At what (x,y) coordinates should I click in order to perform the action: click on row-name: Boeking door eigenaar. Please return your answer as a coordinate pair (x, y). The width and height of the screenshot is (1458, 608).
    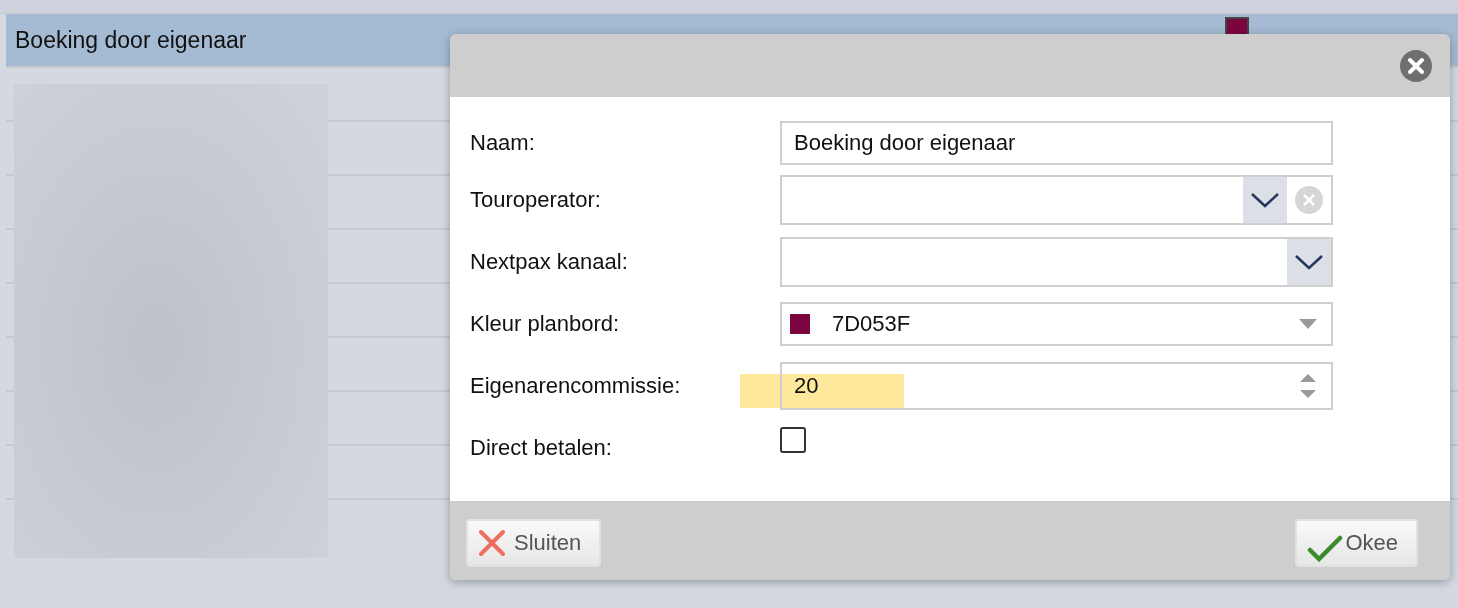
    Looking at the image, I should click on (131, 40).